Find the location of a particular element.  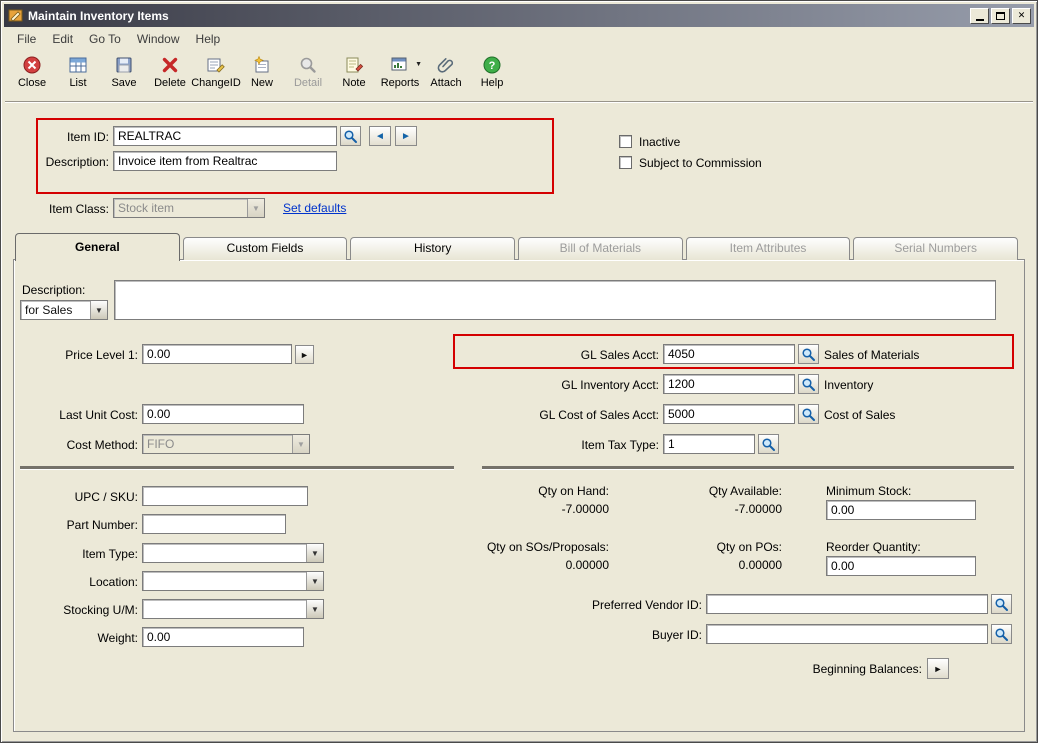

item-id-lookup-button is located at coordinates (350, 136).